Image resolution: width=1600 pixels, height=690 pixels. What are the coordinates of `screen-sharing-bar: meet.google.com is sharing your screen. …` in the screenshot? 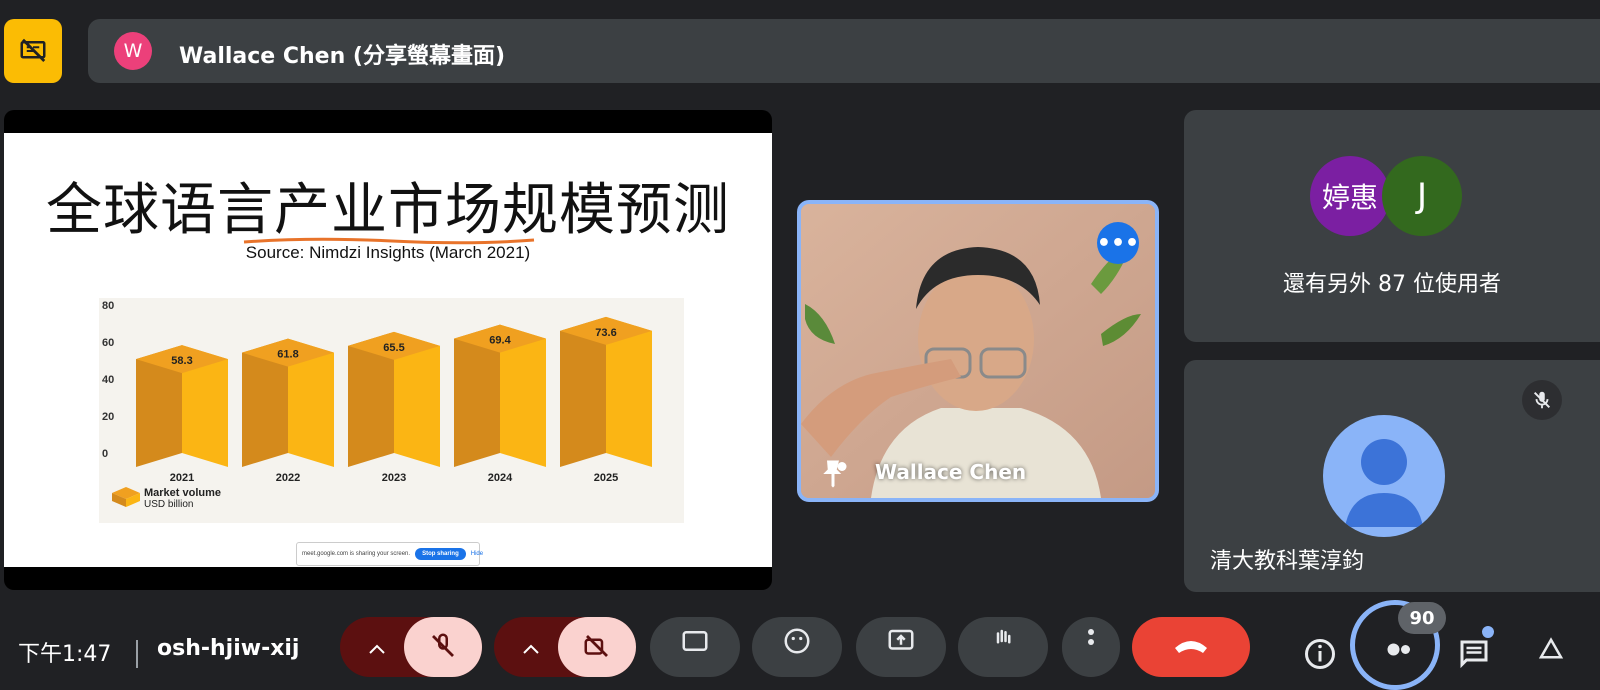 It's located at (389, 554).